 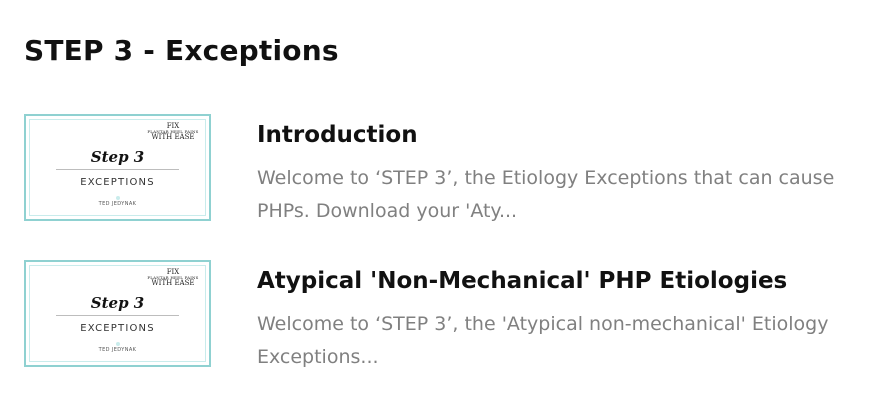 I want to click on section-title: STEP 3 - Exceptions, so click(x=181, y=50).